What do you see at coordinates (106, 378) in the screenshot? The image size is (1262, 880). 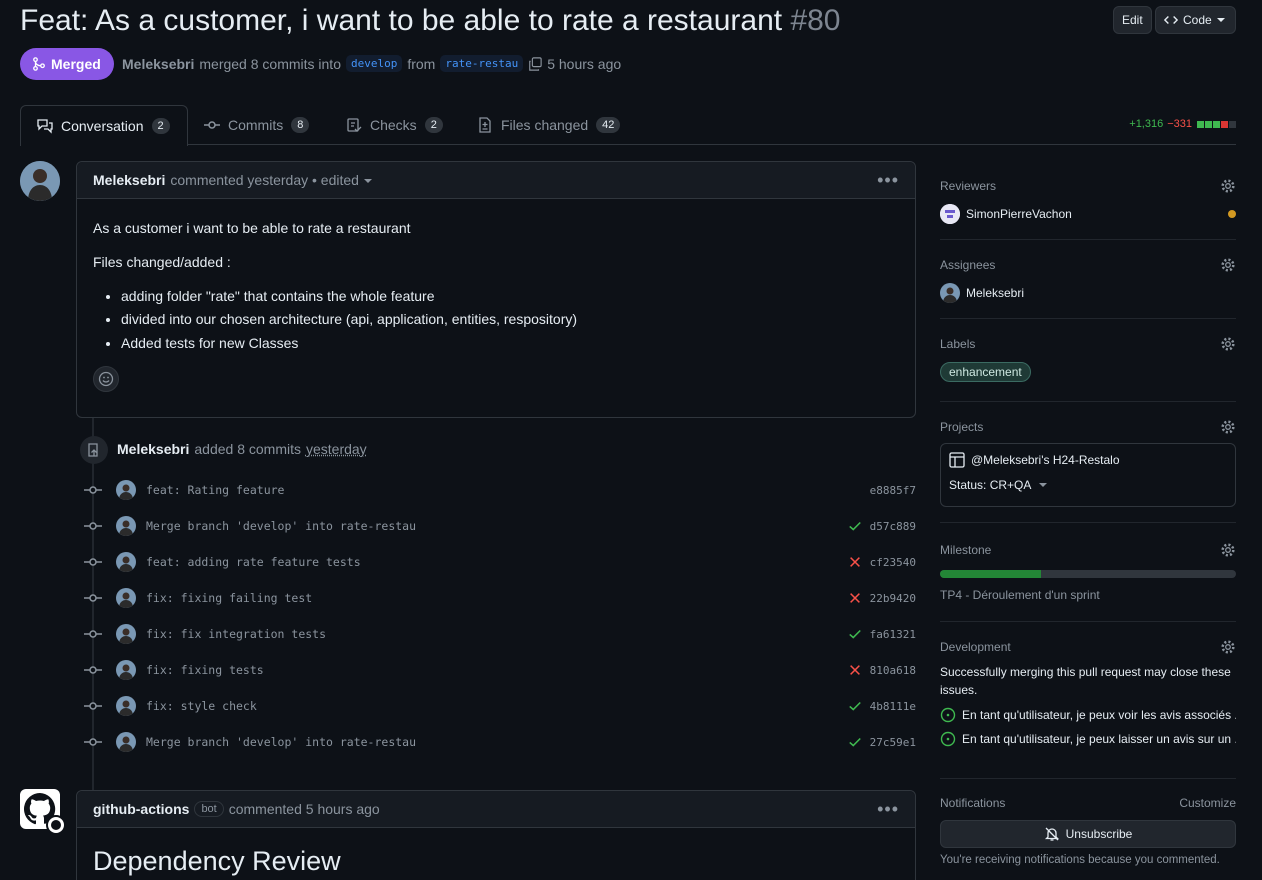 I see `add-reaction-button` at bounding box center [106, 378].